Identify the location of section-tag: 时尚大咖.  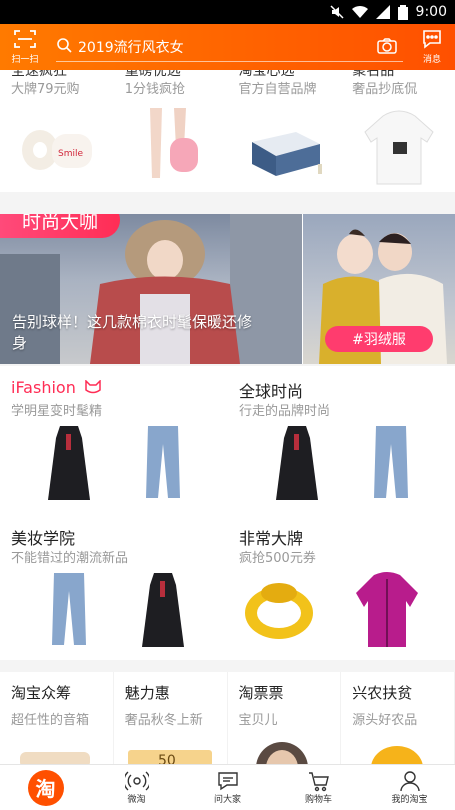
(60, 226).